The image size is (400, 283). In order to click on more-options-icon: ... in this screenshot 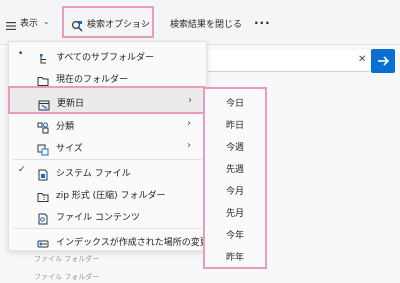, I will do `click(262, 20)`.